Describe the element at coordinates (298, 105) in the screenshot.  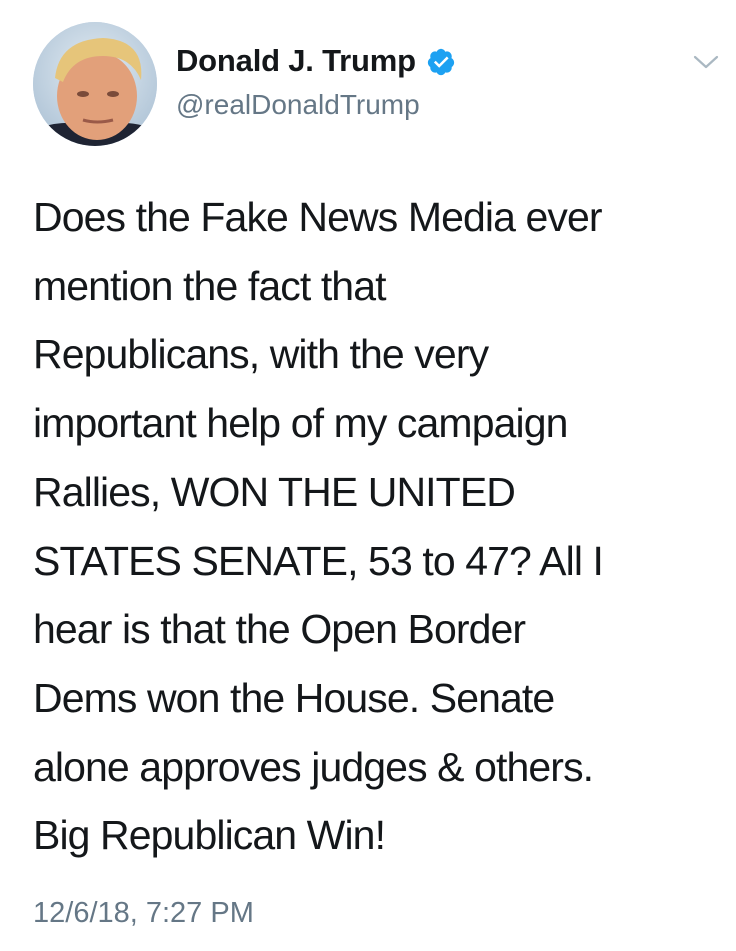
I see `username-handle: @realDonaldTrump` at that location.